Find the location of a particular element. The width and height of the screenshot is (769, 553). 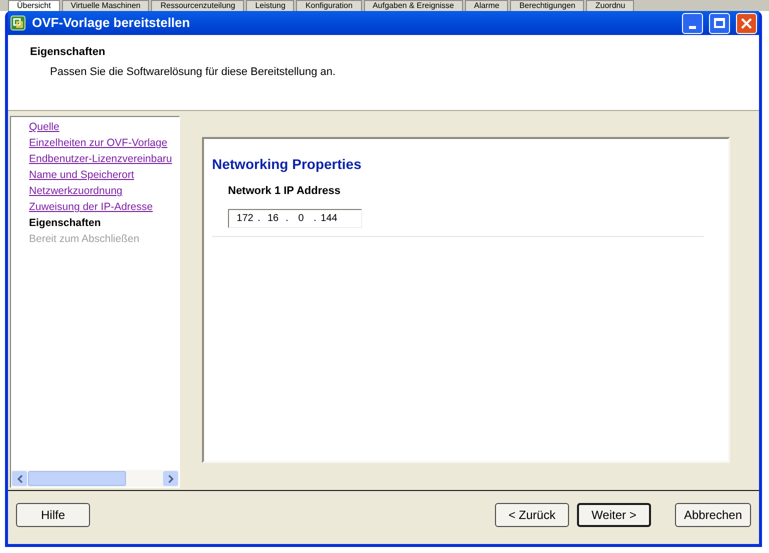

back-button: < Zurück is located at coordinates (531, 514).